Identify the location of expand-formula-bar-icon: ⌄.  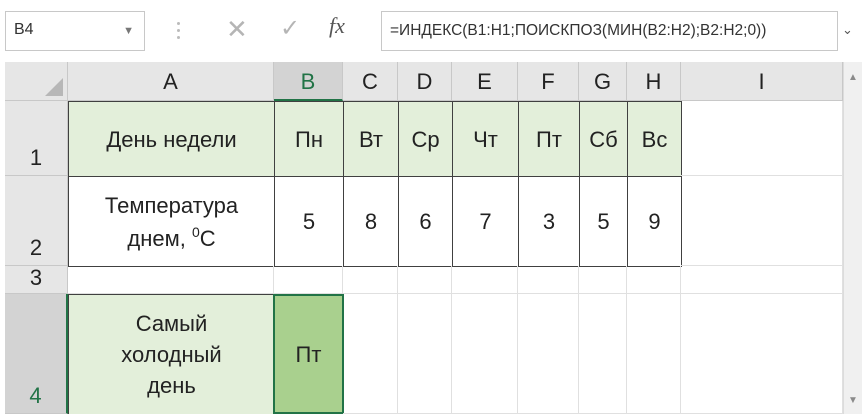
(847, 30).